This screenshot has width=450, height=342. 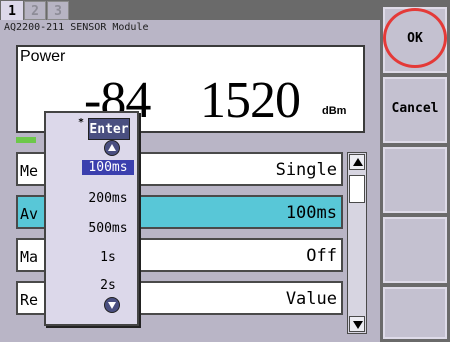 What do you see at coordinates (415, 110) in the screenshot?
I see `cancel-button: Cancel` at bounding box center [415, 110].